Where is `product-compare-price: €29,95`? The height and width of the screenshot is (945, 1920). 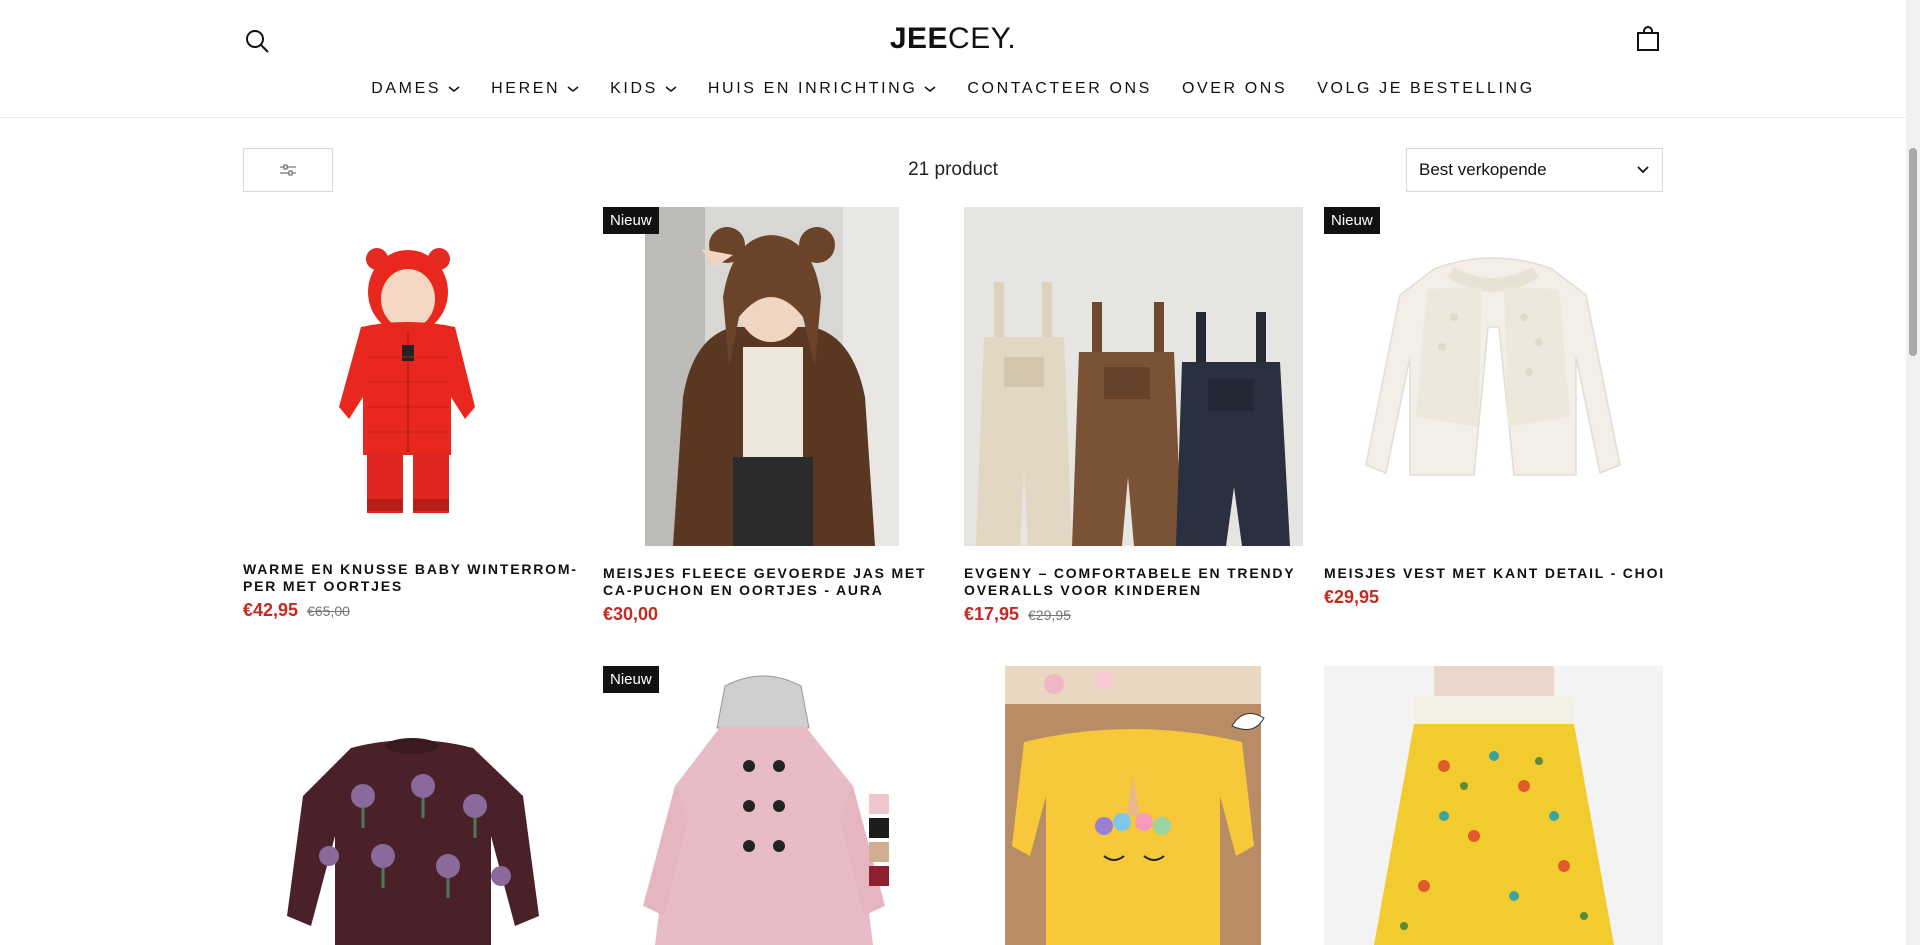
product-compare-price: €29,95 is located at coordinates (1049, 615).